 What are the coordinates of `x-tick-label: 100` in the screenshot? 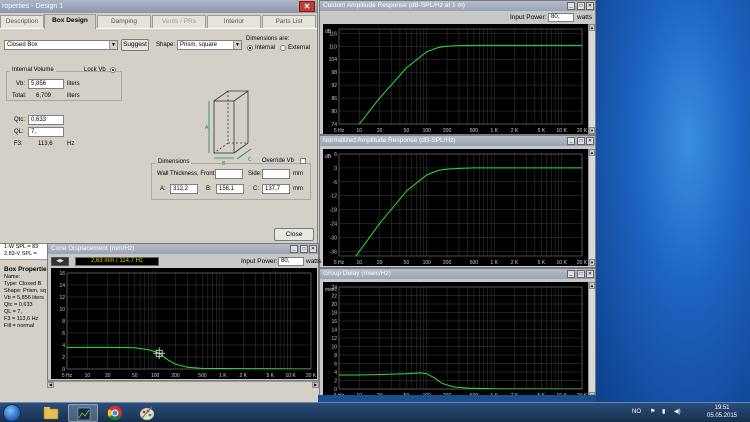 It's located at (427, 263).